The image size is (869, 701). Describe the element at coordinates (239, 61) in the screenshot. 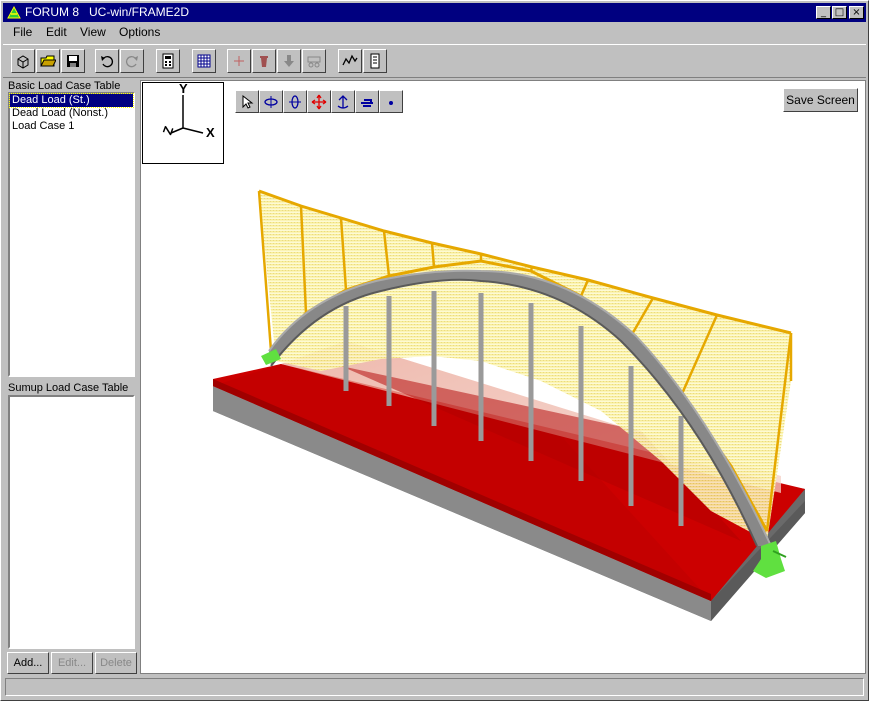

I see `add-node-icon` at that location.